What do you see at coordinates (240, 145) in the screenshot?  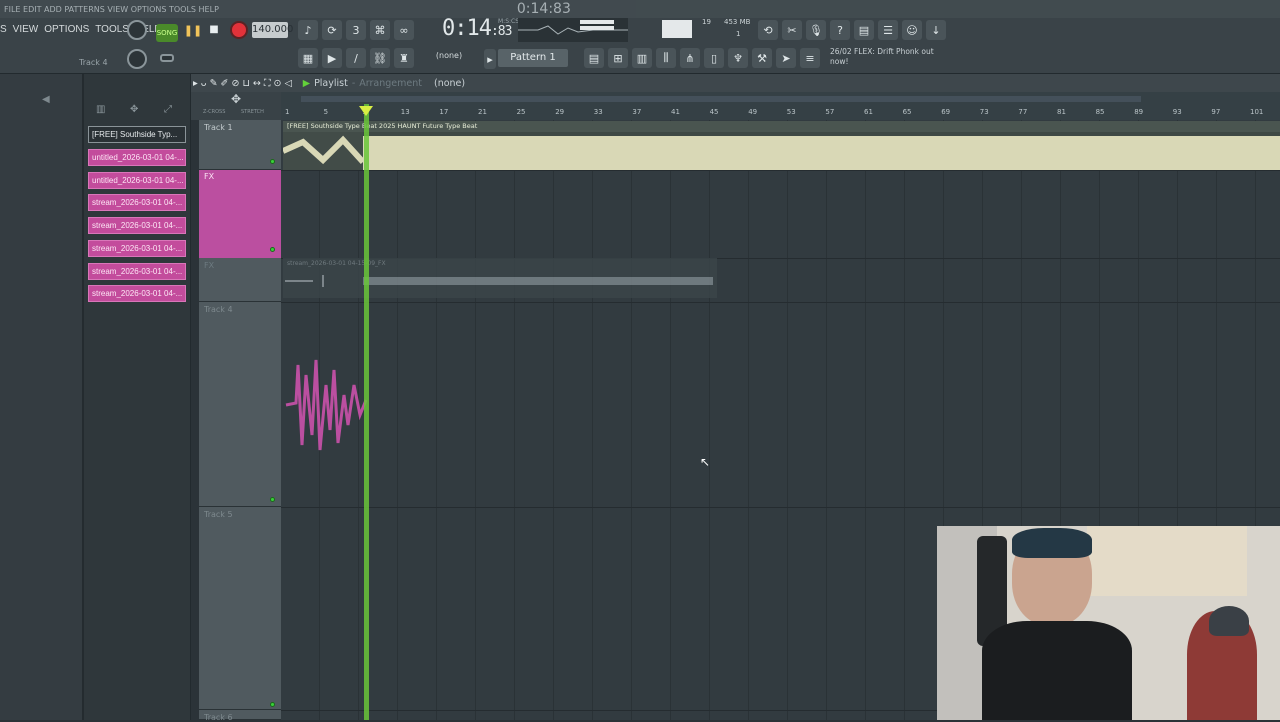 I see `track-header-1: Track 1` at bounding box center [240, 145].